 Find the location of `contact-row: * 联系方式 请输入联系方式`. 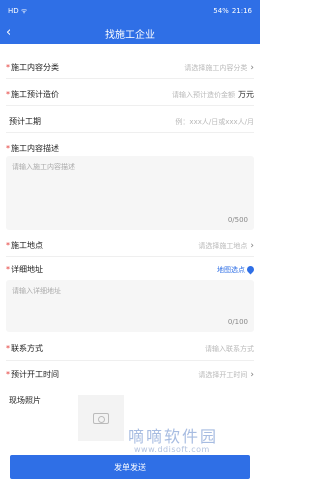

contact-row: * 联系方式 请输入联系方式 is located at coordinates (130, 348).